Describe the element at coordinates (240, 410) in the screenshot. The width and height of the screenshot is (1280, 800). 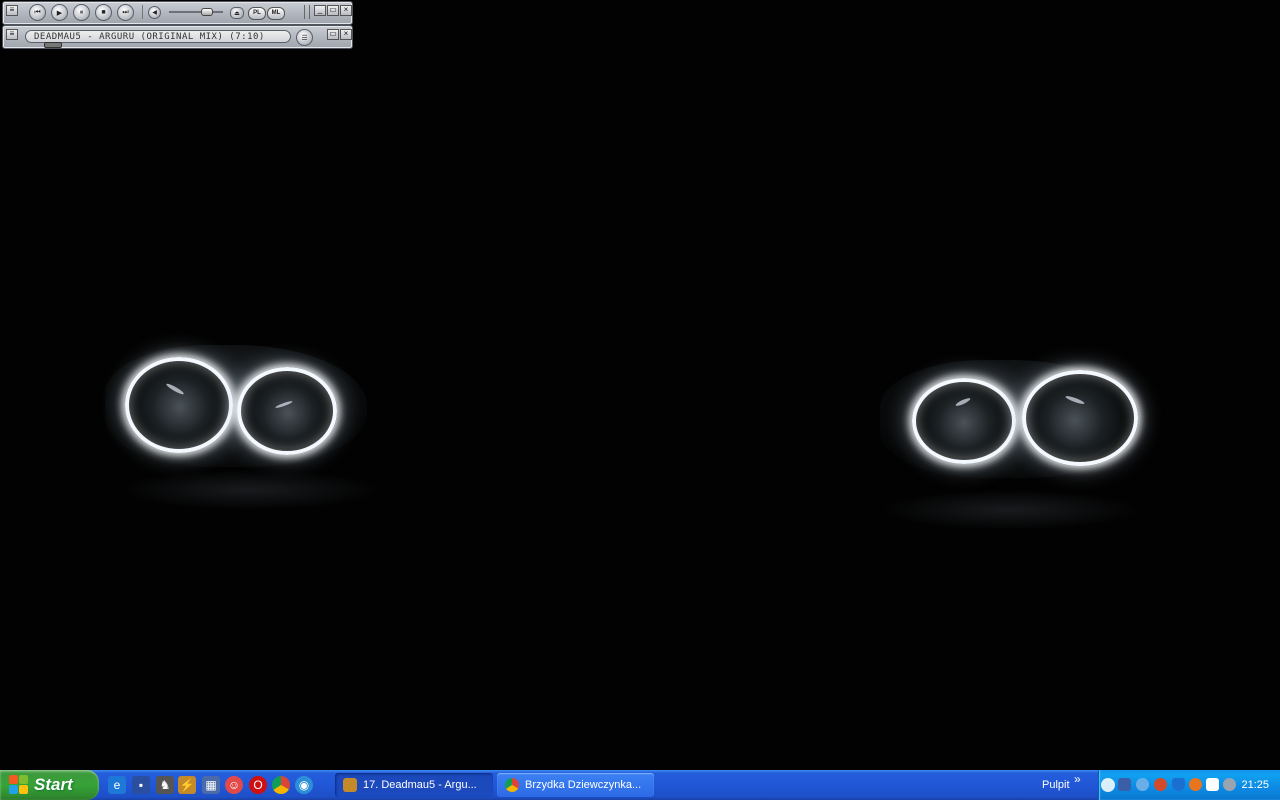
I see `left-headlight` at that location.